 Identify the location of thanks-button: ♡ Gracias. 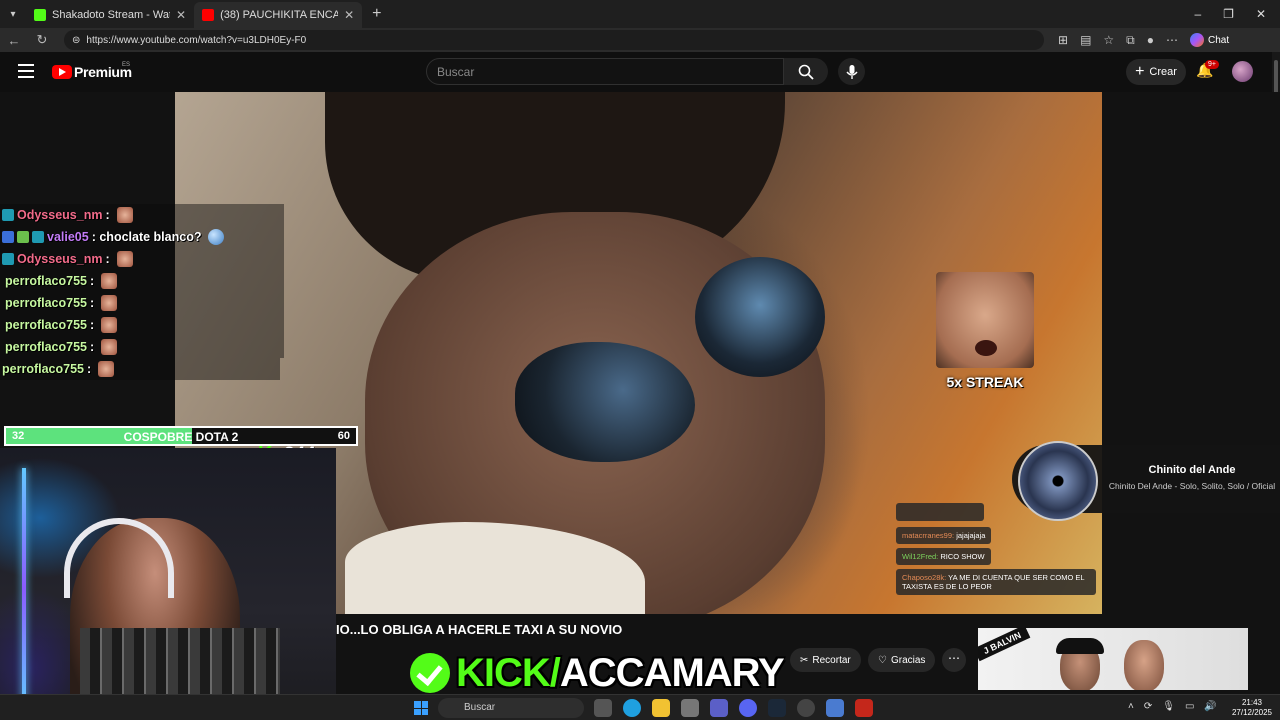
(902, 660).